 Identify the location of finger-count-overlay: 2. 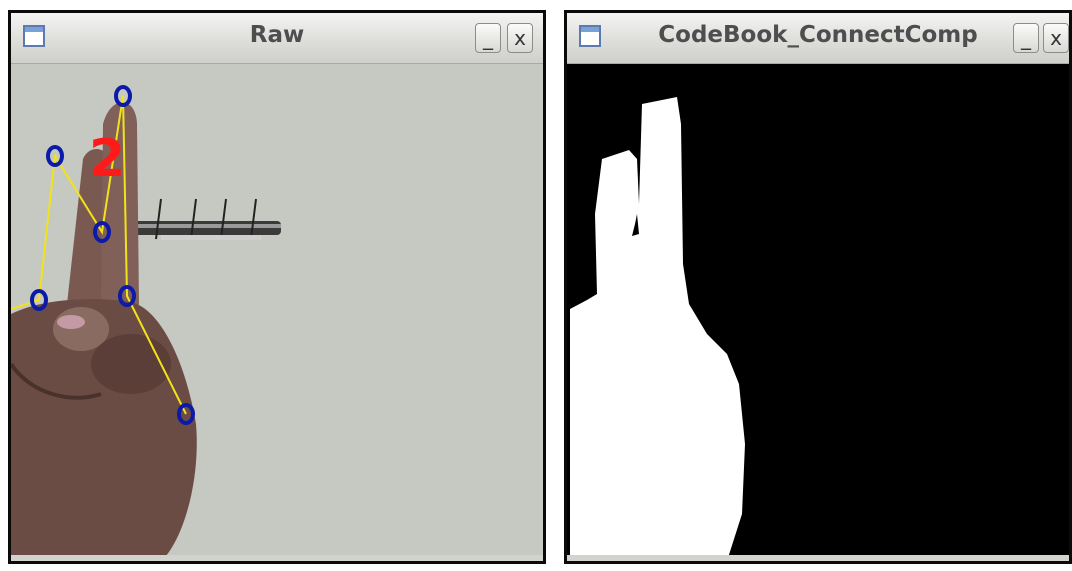
(107, 159).